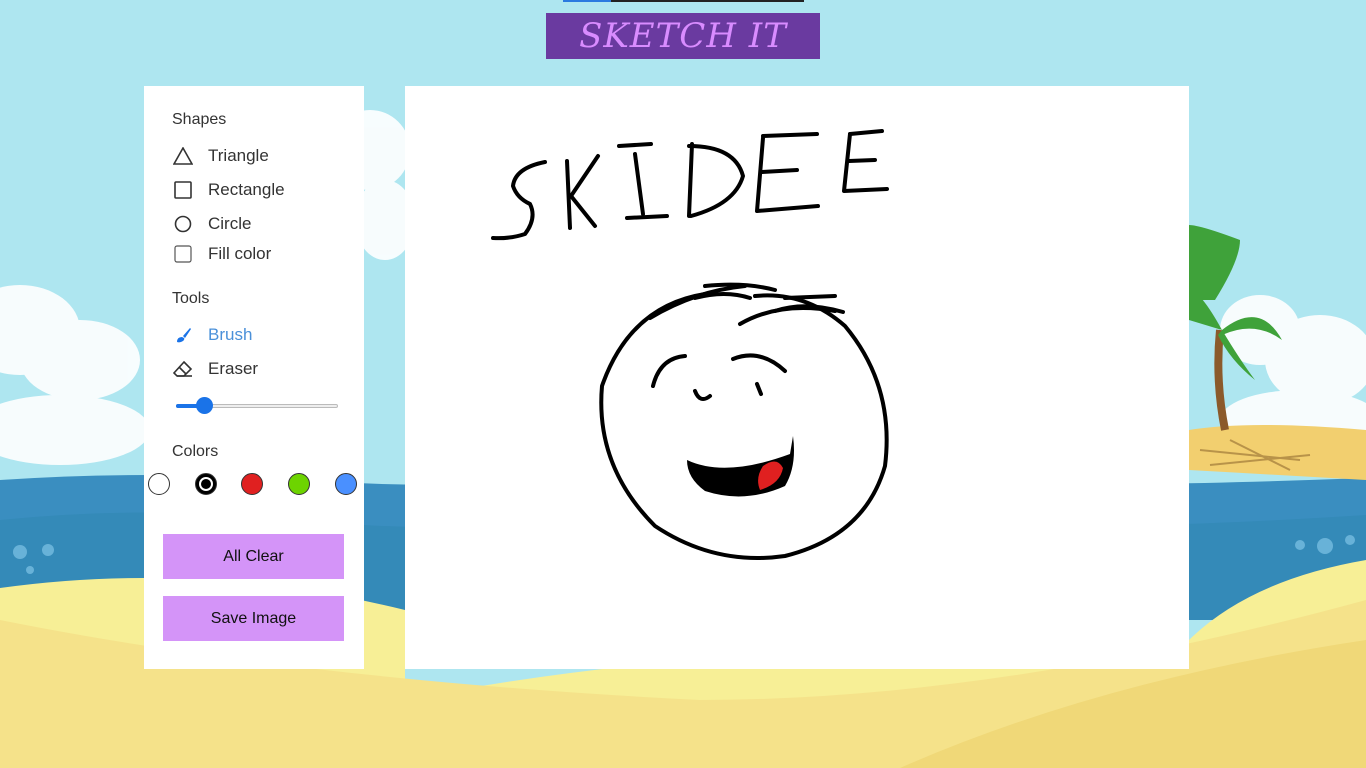 The height and width of the screenshot is (768, 1366). I want to click on eraser-icon, so click(183, 369).